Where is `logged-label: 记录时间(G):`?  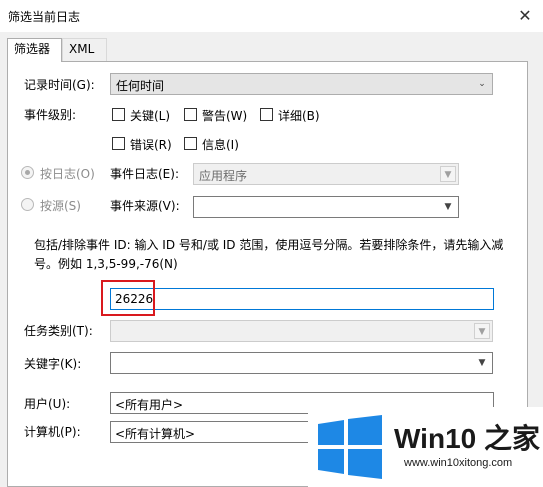
logged-label: 记录时间(G): is located at coordinates (59, 85).